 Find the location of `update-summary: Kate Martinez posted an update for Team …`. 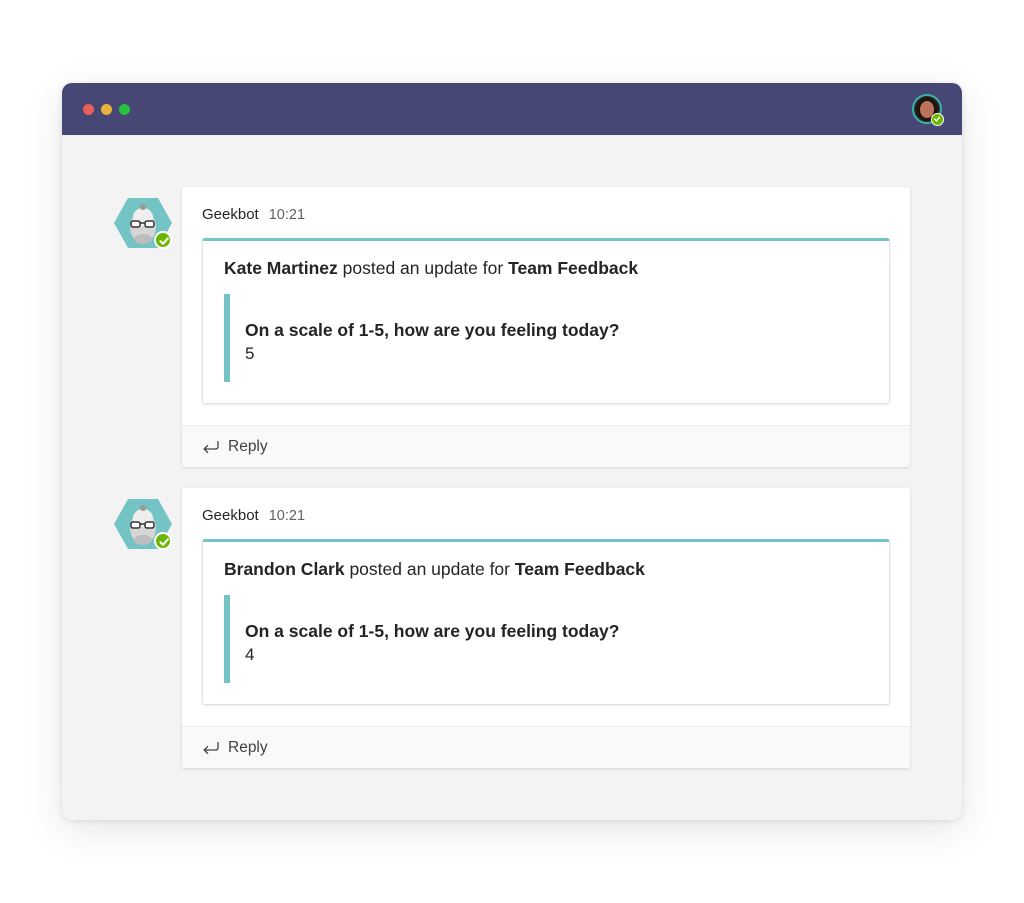

update-summary: Kate Martinez posted an update for Team … is located at coordinates (431, 268).